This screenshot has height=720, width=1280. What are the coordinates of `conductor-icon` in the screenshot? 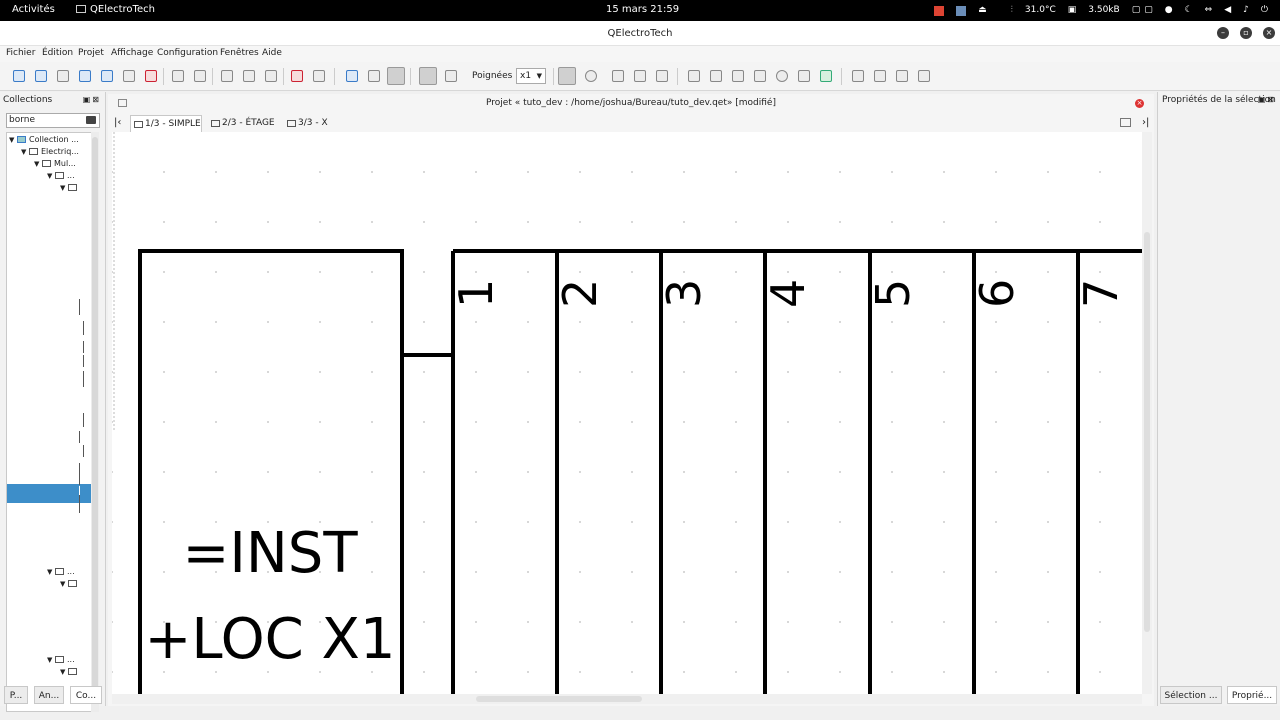 It's located at (374, 76).